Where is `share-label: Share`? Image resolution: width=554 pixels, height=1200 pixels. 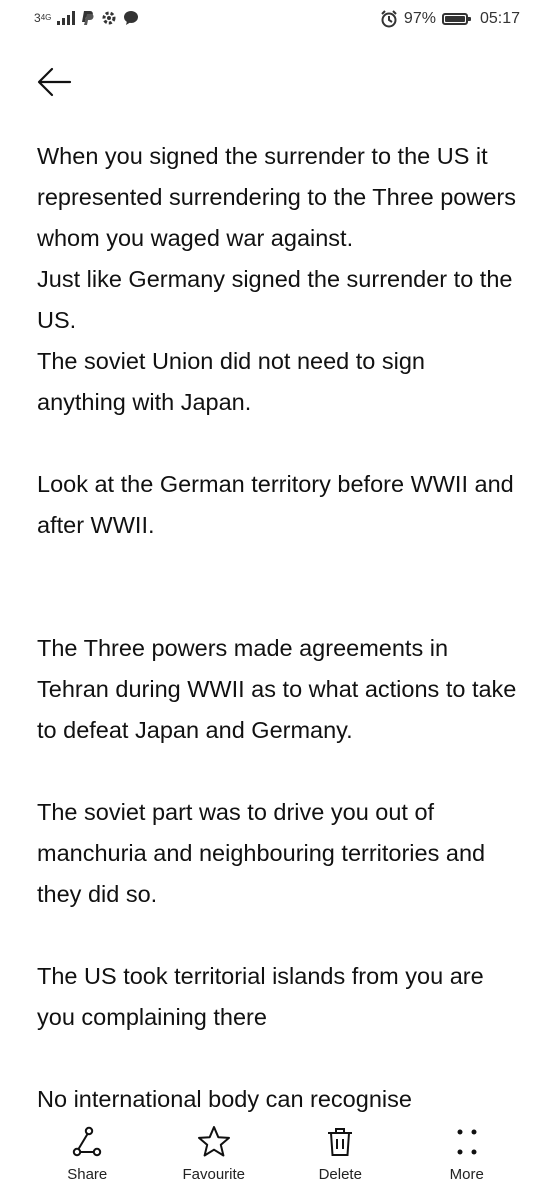
share-label: Share is located at coordinates (87, 1174).